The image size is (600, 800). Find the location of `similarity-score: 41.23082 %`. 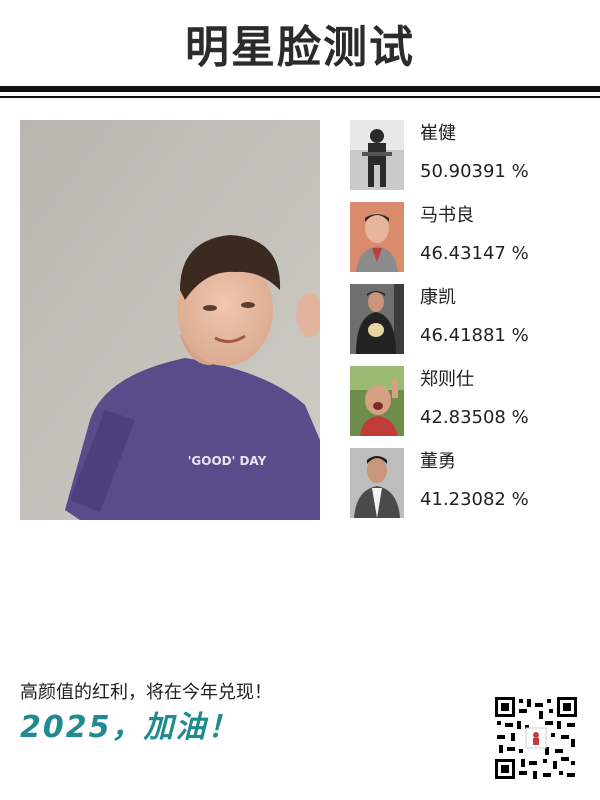

similarity-score: 41.23082 % is located at coordinates (474, 499).